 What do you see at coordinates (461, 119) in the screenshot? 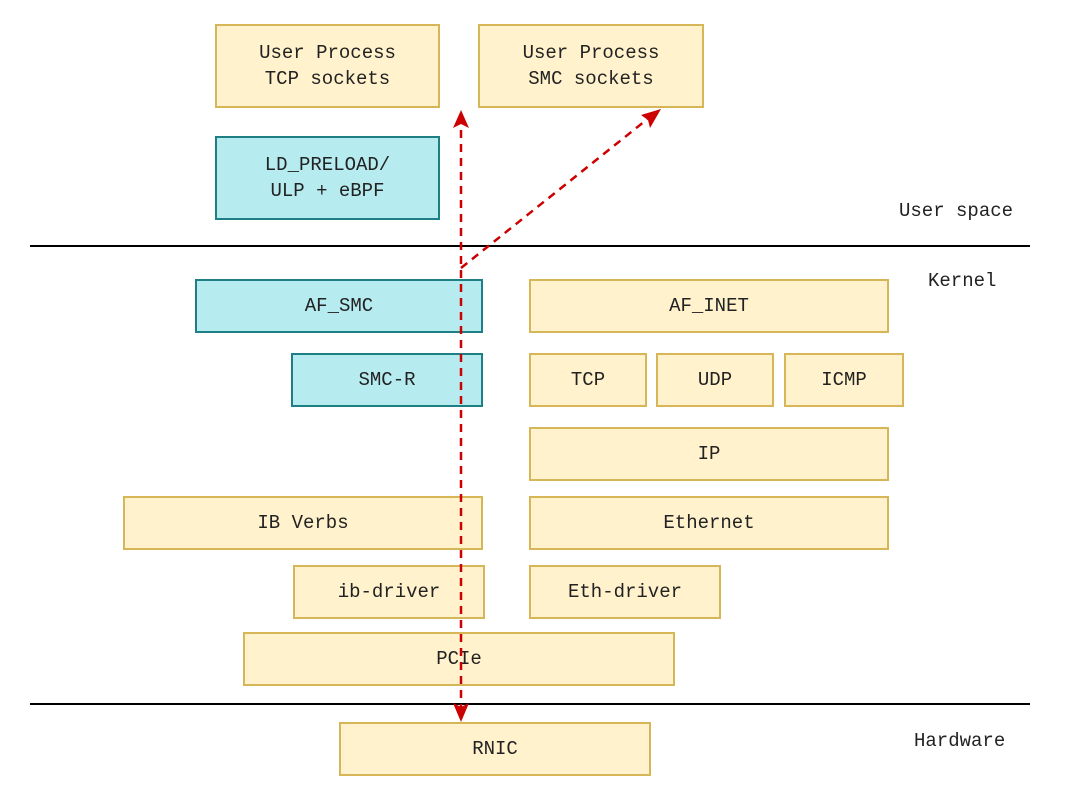
I see `arrowhead-up-tcp` at bounding box center [461, 119].